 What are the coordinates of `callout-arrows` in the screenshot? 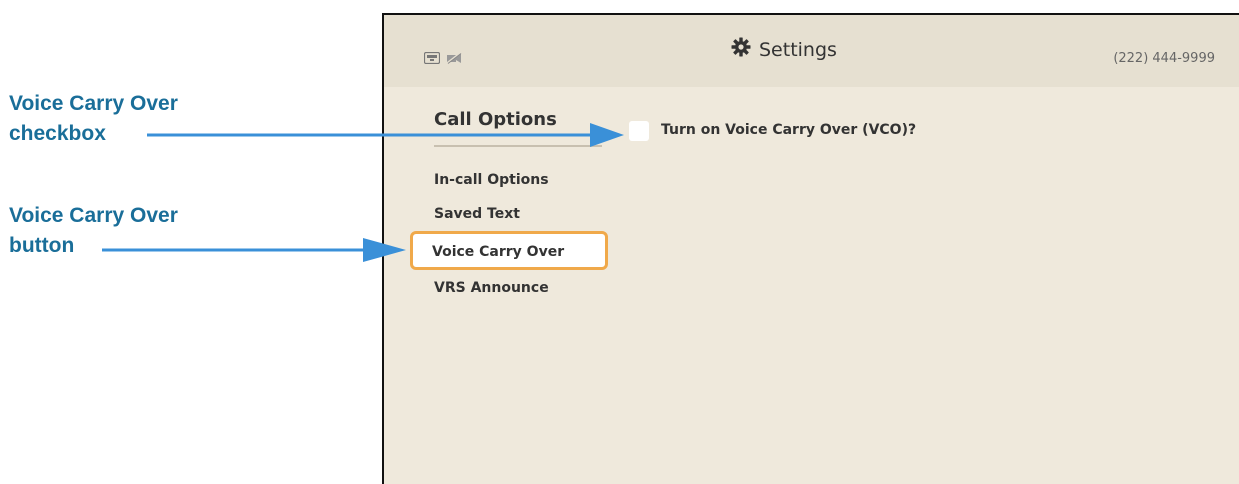 It's located at (363, 192).